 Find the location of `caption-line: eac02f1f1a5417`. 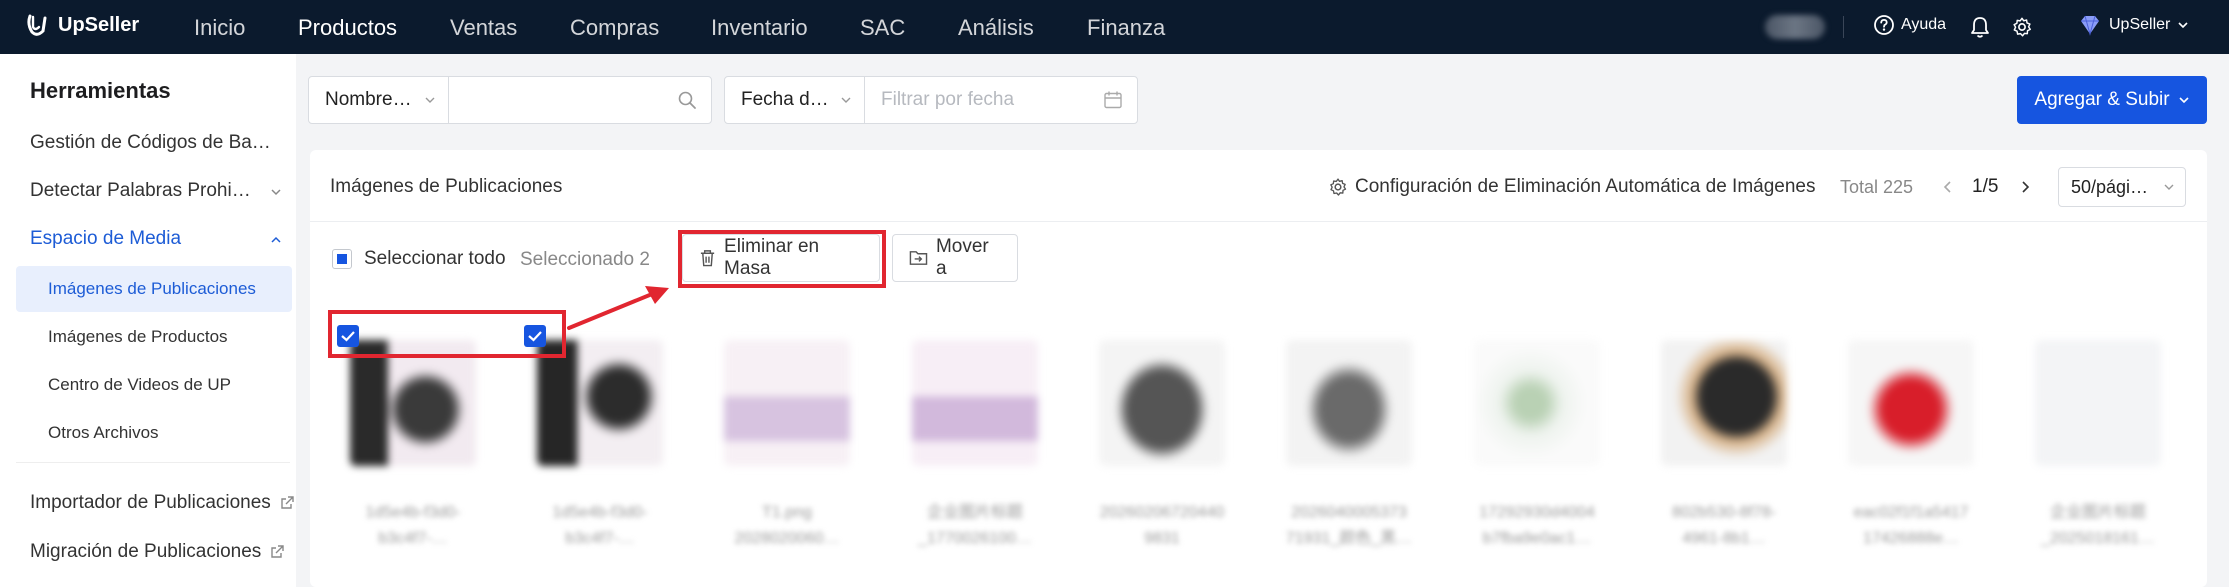

caption-line: eac02f1f1a5417 is located at coordinates (1911, 512).